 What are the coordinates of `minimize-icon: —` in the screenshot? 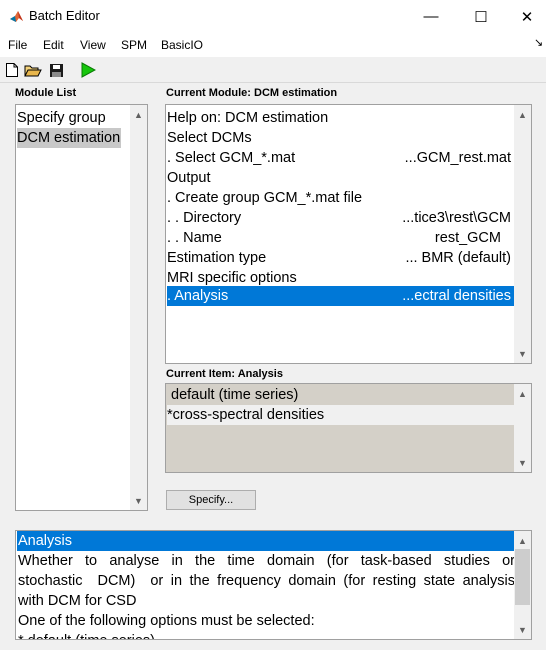 It's located at (431, 16).